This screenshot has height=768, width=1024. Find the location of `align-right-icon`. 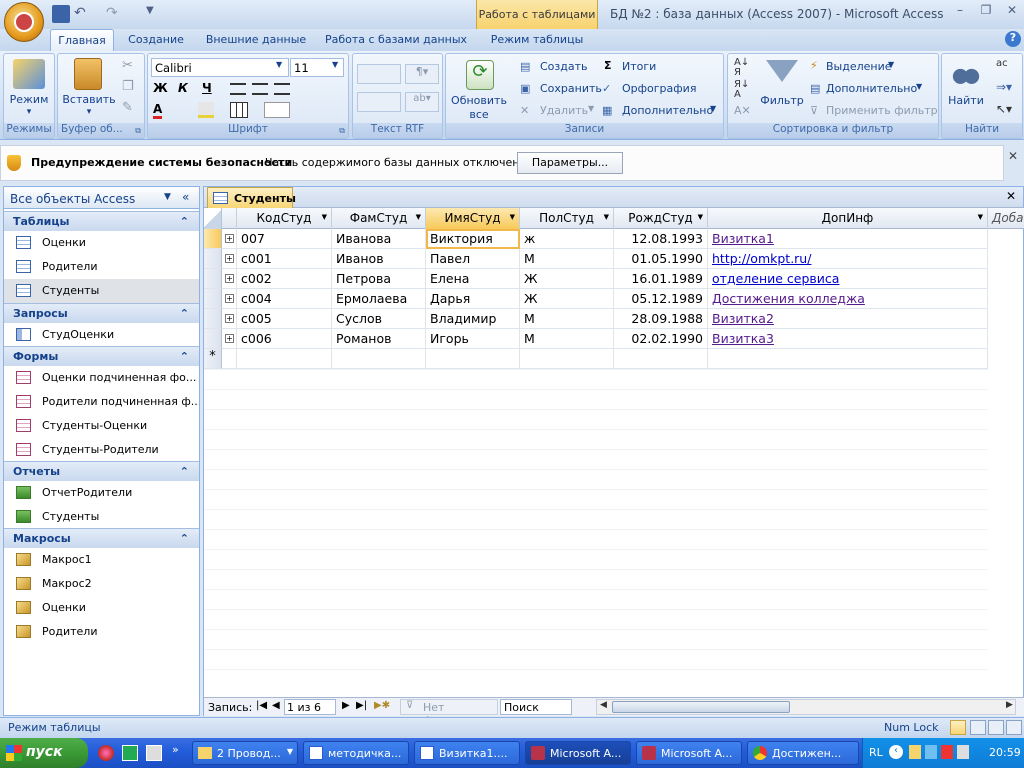

align-right-icon is located at coordinates (282, 89).